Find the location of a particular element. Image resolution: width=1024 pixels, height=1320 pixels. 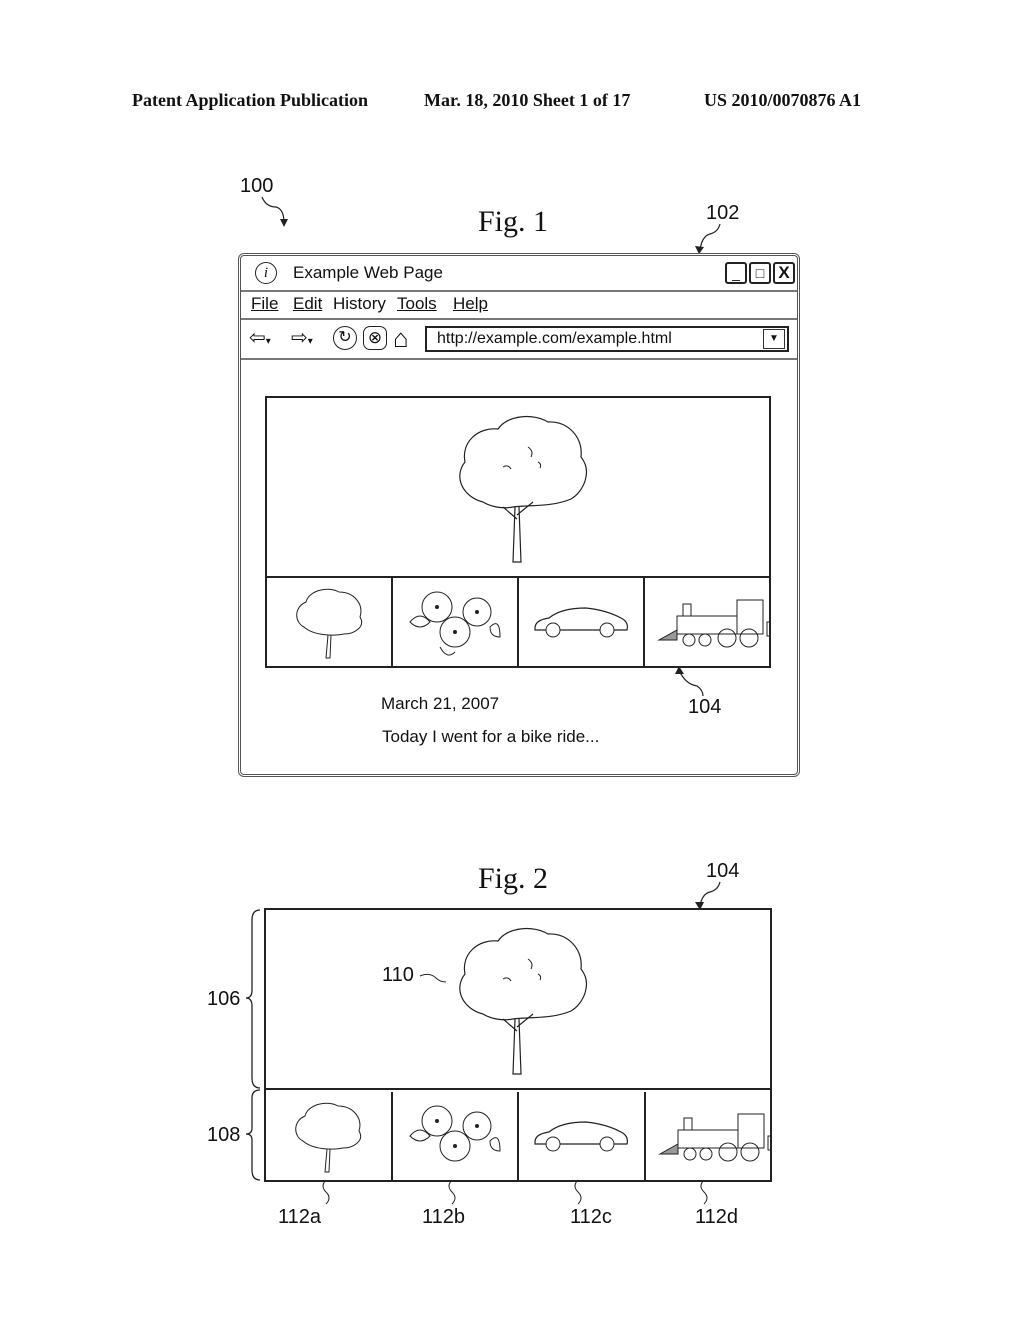

stop-icon: ⊗ is located at coordinates (375, 338).